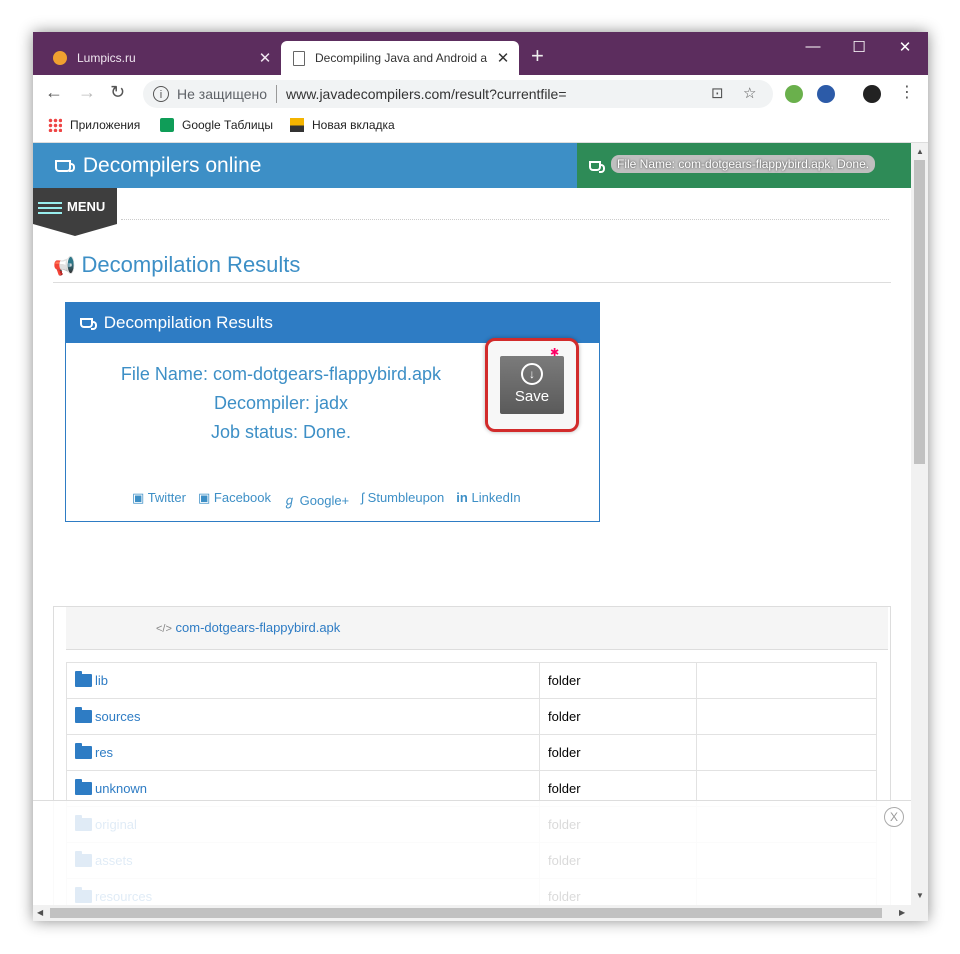 The height and width of the screenshot is (954, 960). Describe the element at coordinates (303, 752) in the screenshot. I see `file-name-cell: res` at that location.